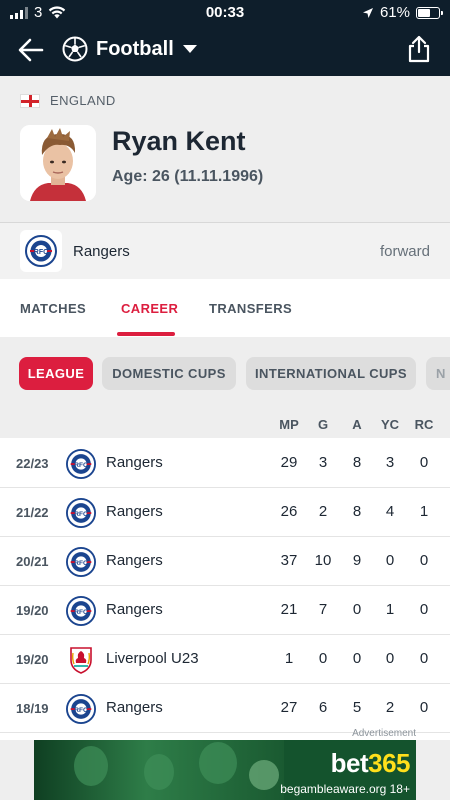  Describe the element at coordinates (225, 610) in the screenshot. I see `table-row: 19/20 RFC Rangers 21 7 0 1 0` at that location.